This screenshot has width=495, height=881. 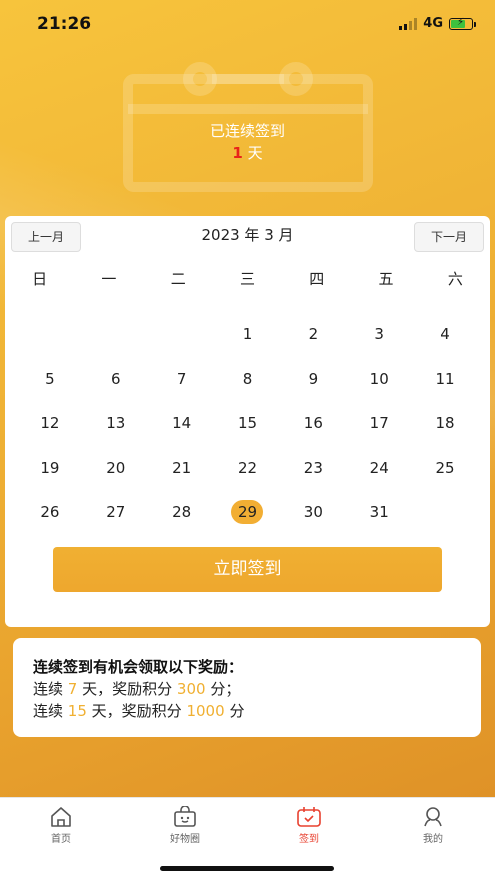 I want to click on tab-goods-circle: 好物圈, so click(x=185, y=825).